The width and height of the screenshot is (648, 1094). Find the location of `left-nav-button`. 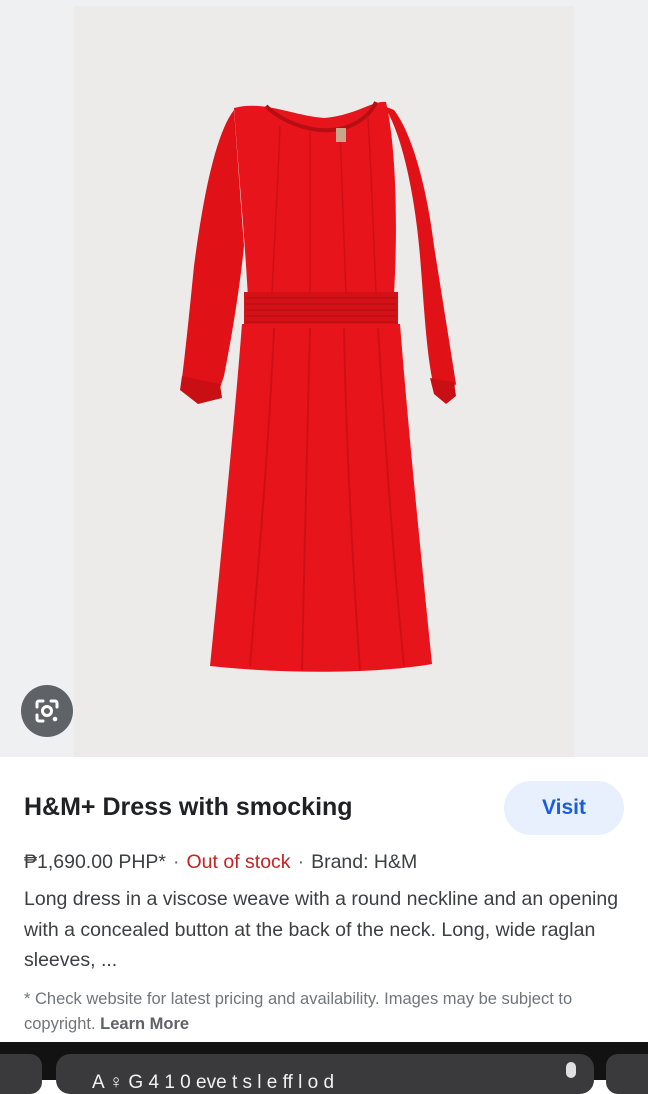

left-nav-button is located at coordinates (21, 1074).